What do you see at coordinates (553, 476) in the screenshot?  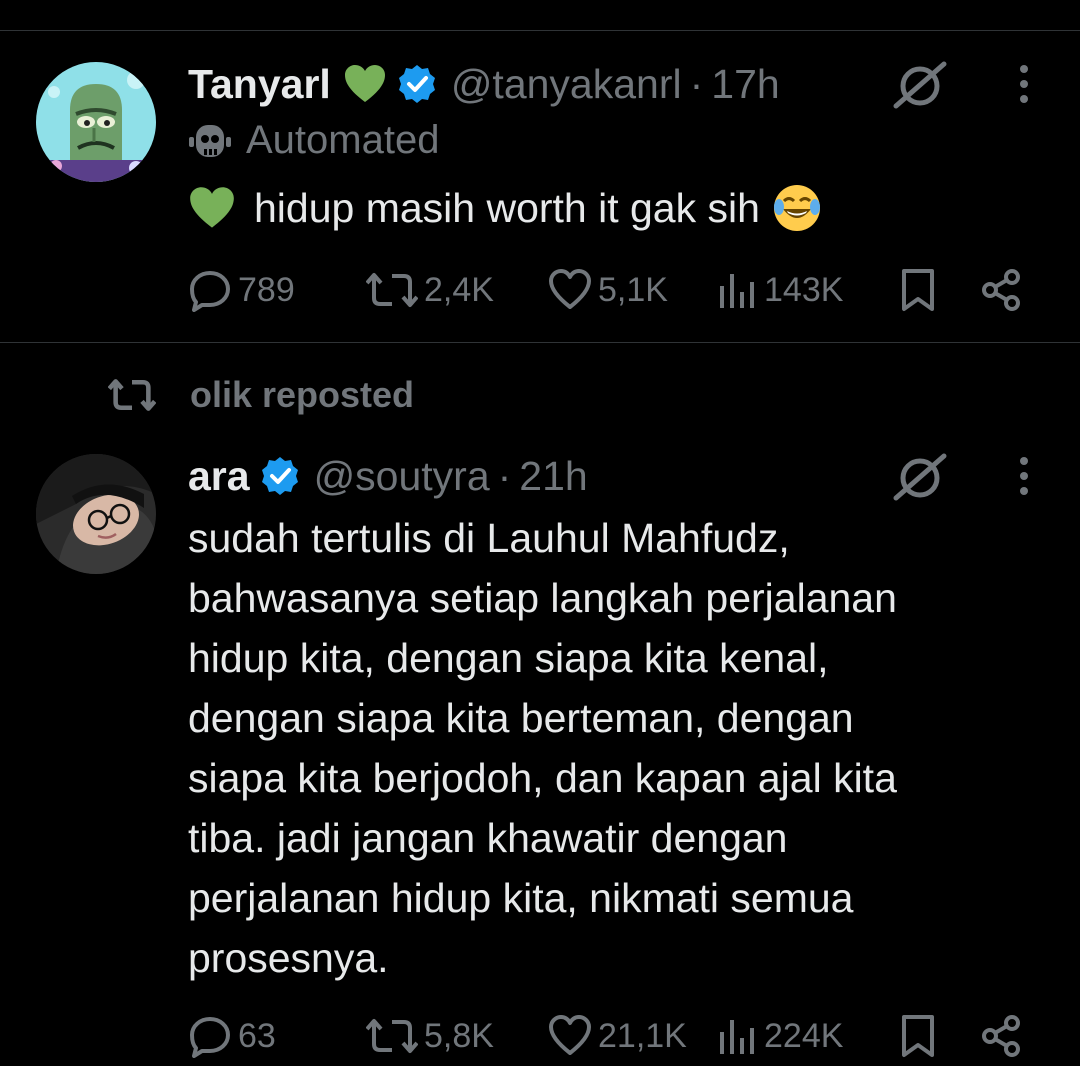 I see `timestamp: 21h` at bounding box center [553, 476].